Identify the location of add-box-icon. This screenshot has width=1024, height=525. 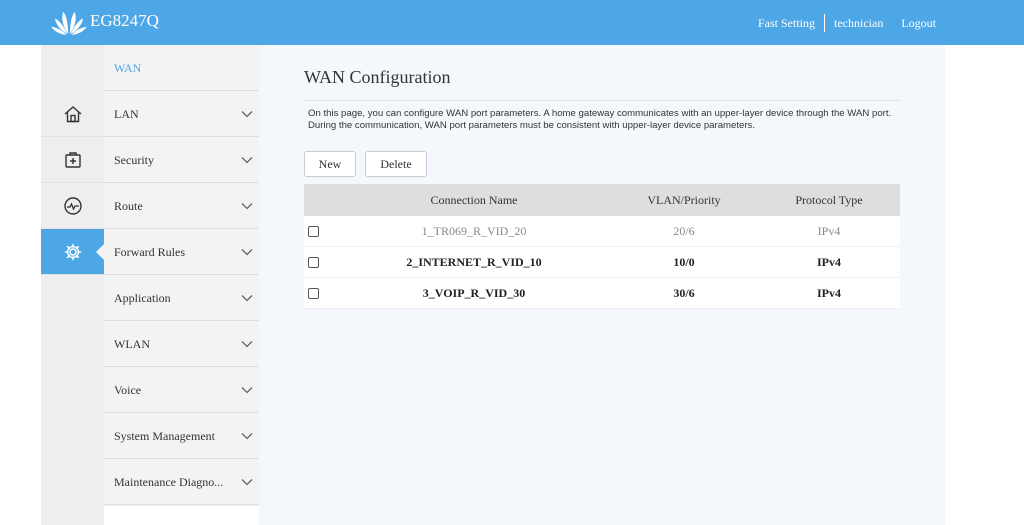
(72, 159).